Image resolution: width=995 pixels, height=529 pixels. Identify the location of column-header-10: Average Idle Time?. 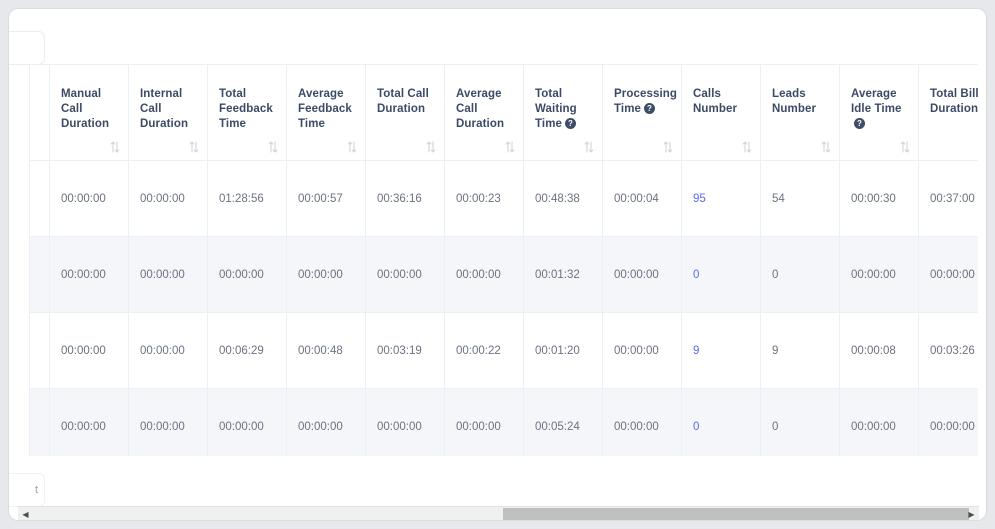
(879, 112).